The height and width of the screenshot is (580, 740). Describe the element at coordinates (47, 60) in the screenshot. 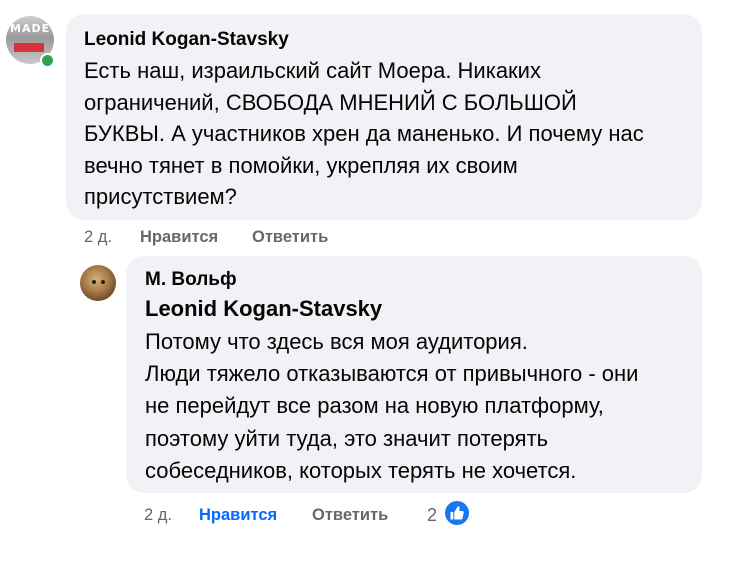

I see `online-status-dot` at that location.